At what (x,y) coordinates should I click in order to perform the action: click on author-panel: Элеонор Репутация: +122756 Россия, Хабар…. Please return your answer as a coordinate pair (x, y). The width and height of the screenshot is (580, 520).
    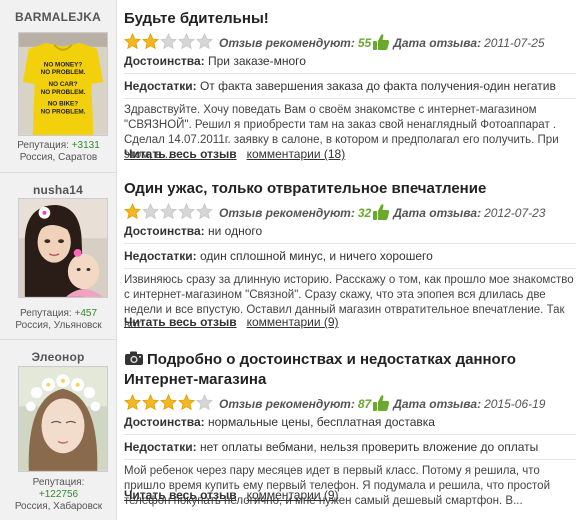
    Looking at the image, I should click on (58, 429).